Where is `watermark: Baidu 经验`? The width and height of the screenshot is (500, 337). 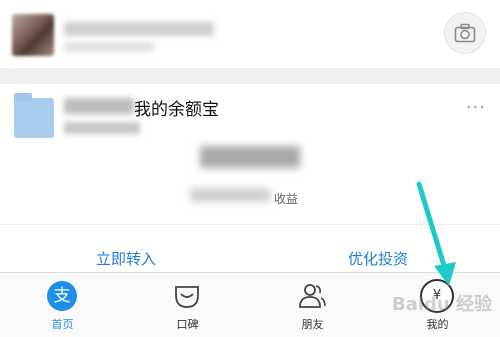 watermark: Baidu 经验 is located at coordinates (442, 304).